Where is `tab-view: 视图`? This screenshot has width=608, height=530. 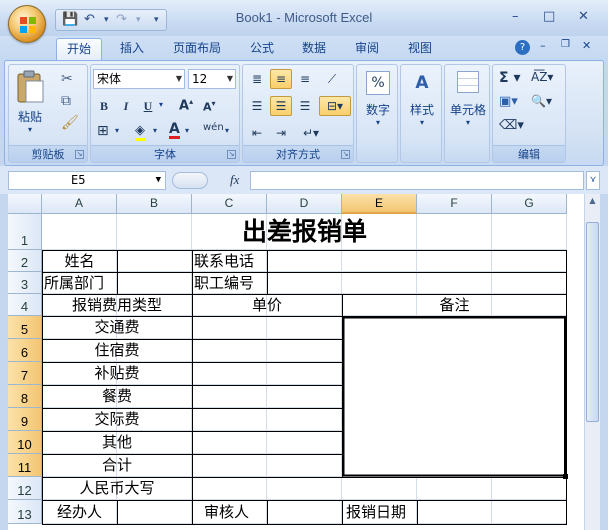
tab-view: 视图 is located at coordinates (420, 49).